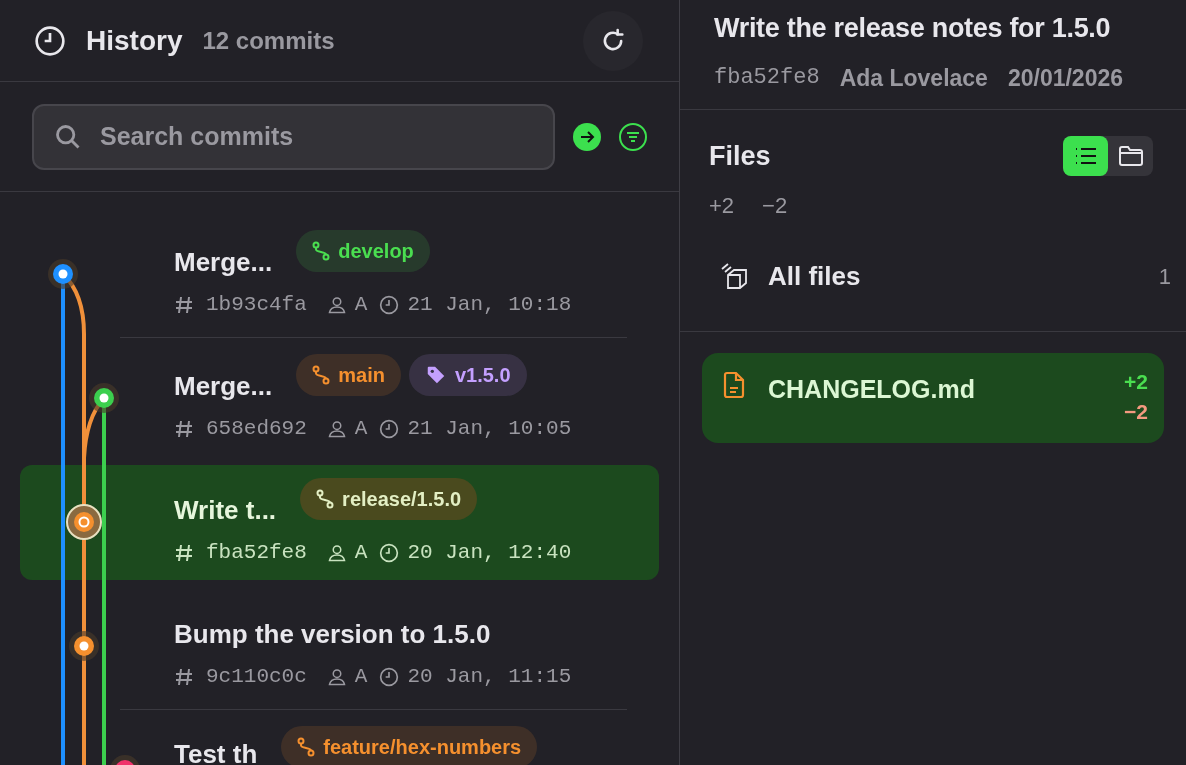  What do you see at coordinates (68, 136) in the screenshot?
I see `search-icon` at bounding box center [68, 136].